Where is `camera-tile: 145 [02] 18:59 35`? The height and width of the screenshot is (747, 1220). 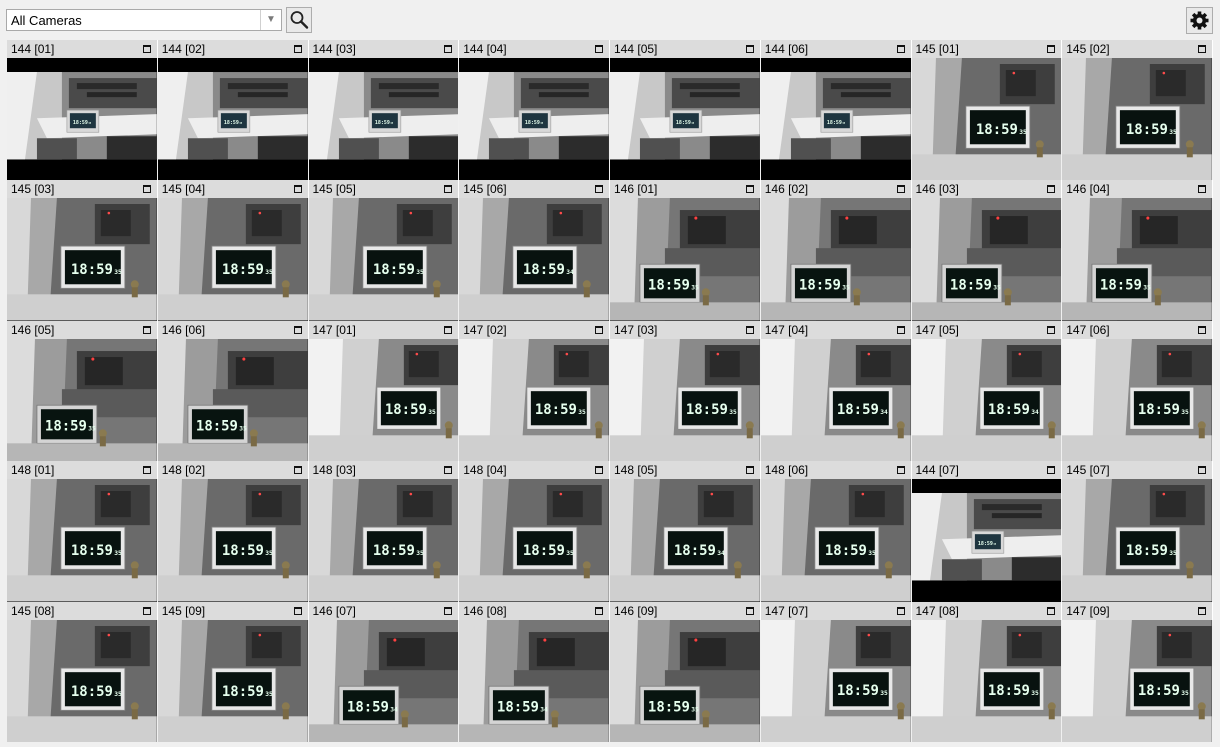
camera-tile: 145 [02] 18:59 35 is located at coordinates (1137, 110).